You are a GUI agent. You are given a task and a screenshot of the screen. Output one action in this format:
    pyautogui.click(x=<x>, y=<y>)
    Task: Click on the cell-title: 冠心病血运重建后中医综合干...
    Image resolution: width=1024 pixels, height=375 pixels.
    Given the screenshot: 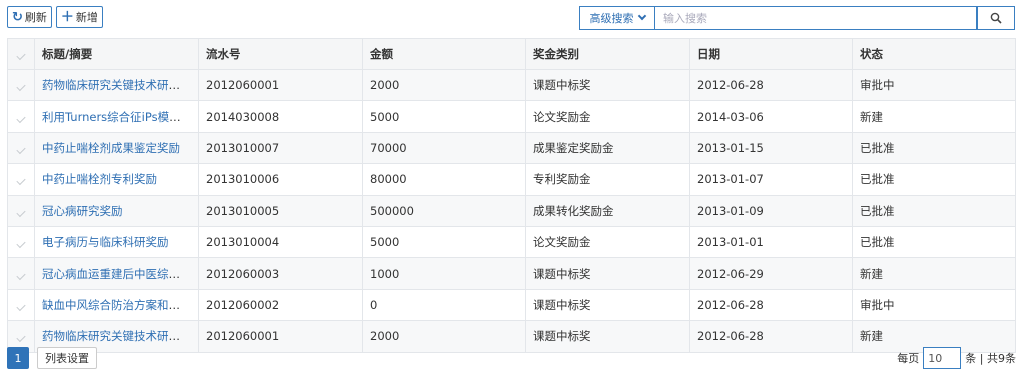 What is the action you would take?
    pyautogui.click(x=116, y=273)
    